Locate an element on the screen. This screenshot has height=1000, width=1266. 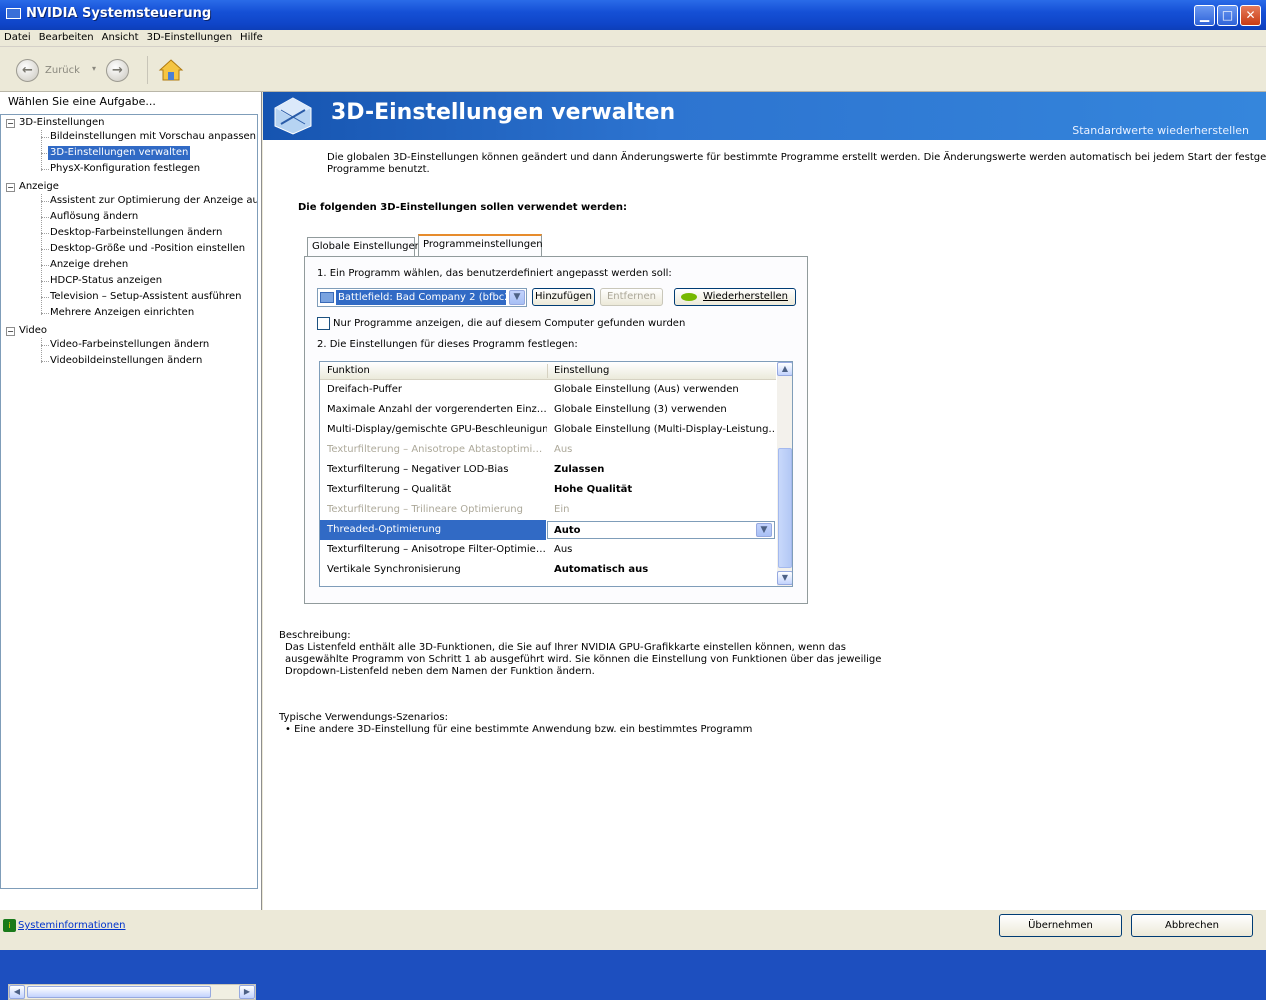
remove-program-button: Entfernen is located at coordinates (631, 297).